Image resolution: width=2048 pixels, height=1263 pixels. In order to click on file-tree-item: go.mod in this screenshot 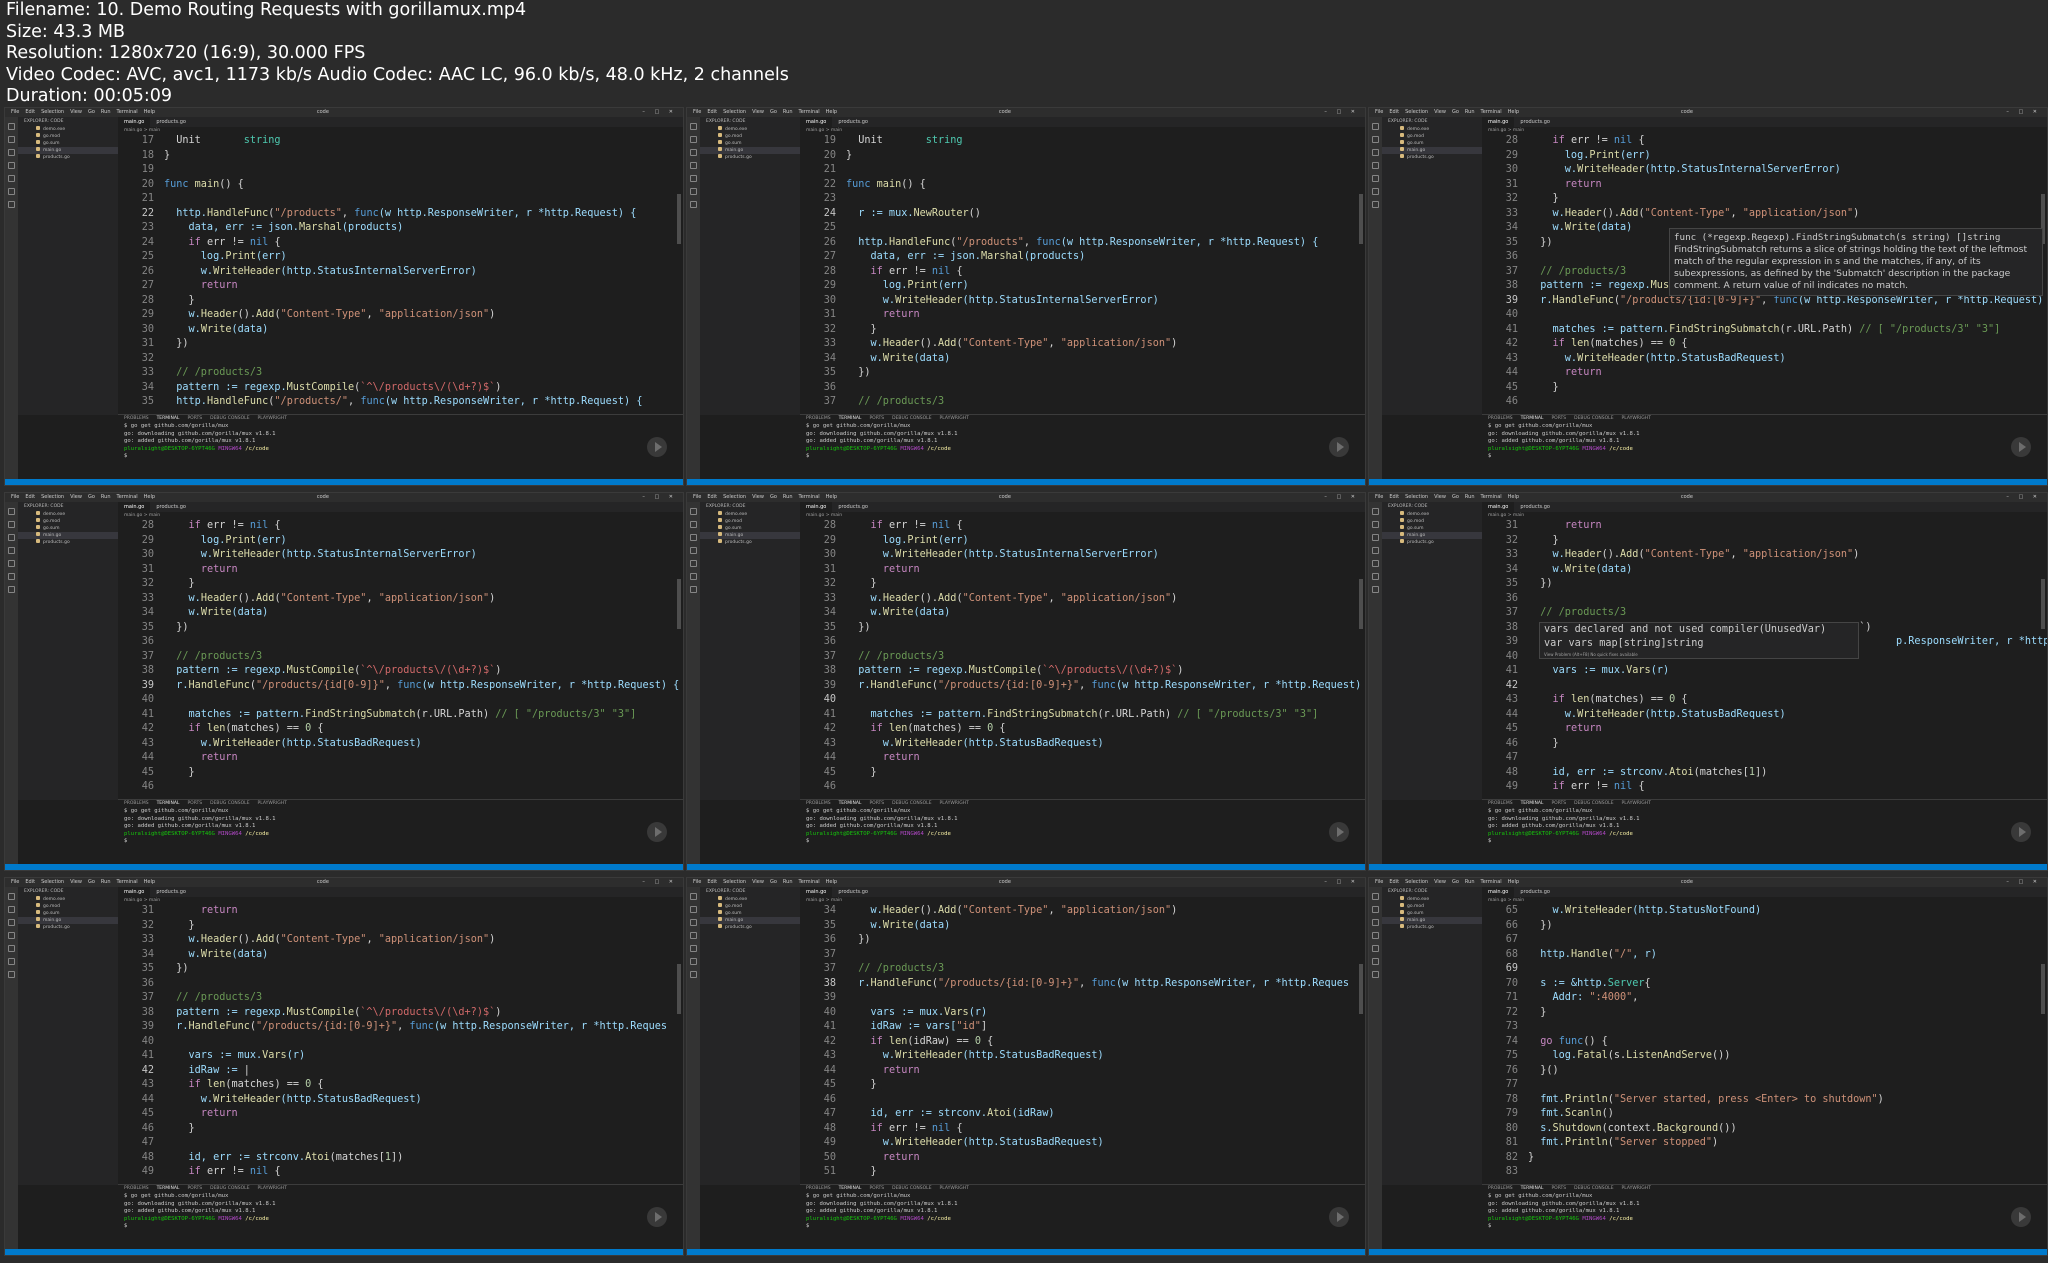, I will do `click(68, 136)`.